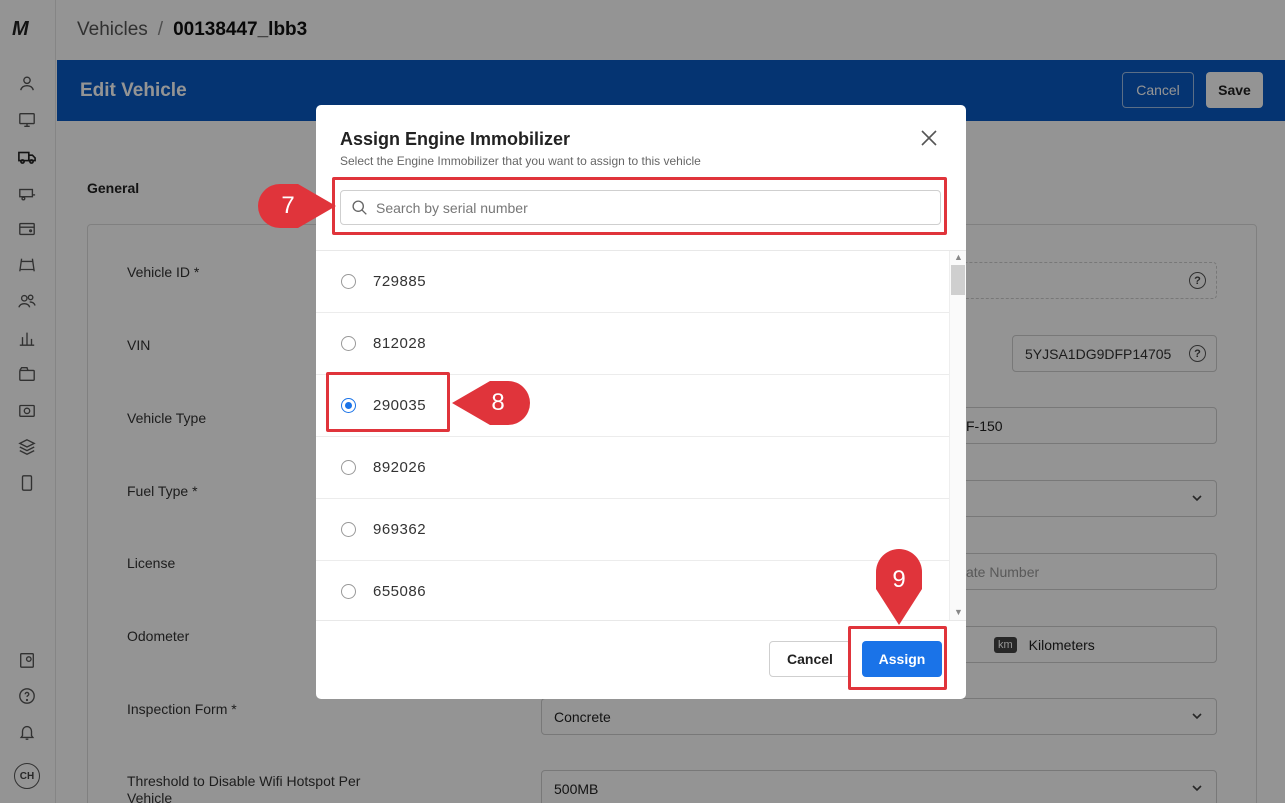 The height and width of the screenshot is (803, 1285). What do you see at coordinates (297, 206) in the screenshot?
I see `step-7-callout: 7` at bounding box center [297, 206].